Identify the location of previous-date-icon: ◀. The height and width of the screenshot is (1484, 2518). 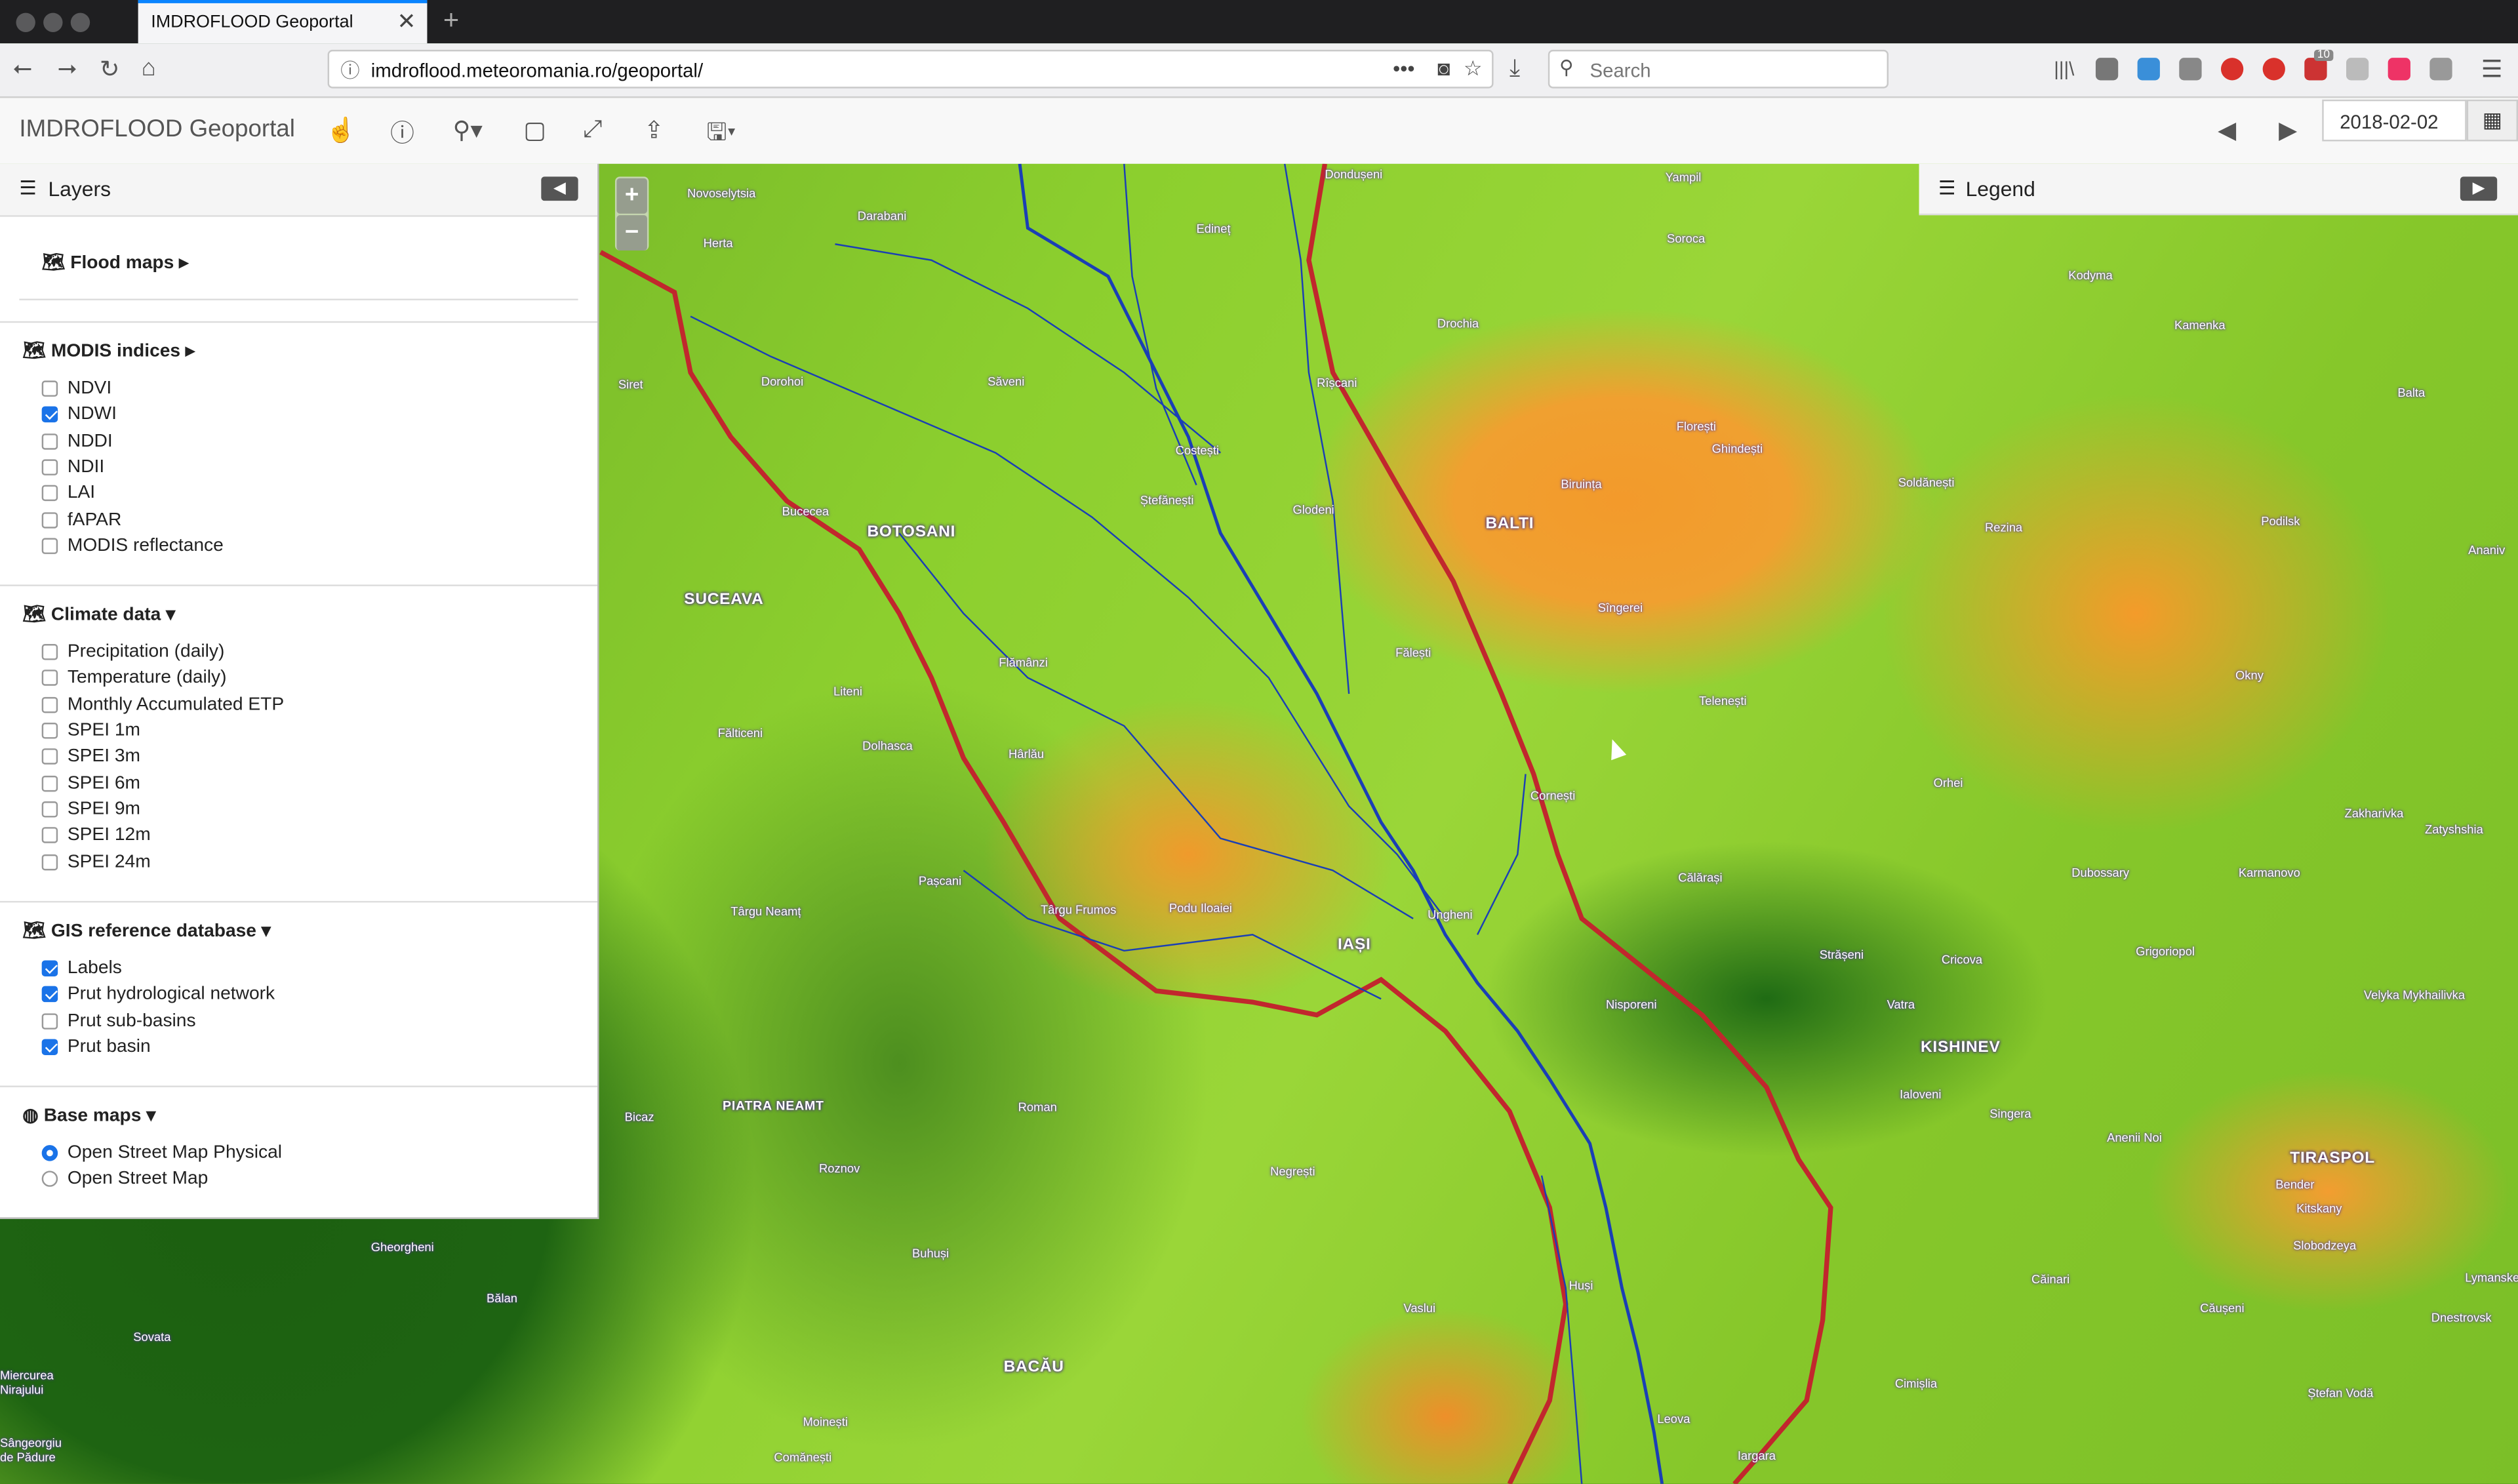
(2227, 130).